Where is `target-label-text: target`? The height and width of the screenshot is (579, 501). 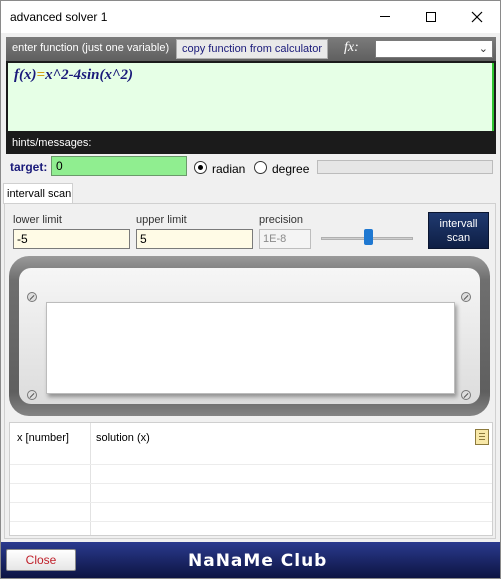
target-label-text: target is located at coordinates (27, 167).